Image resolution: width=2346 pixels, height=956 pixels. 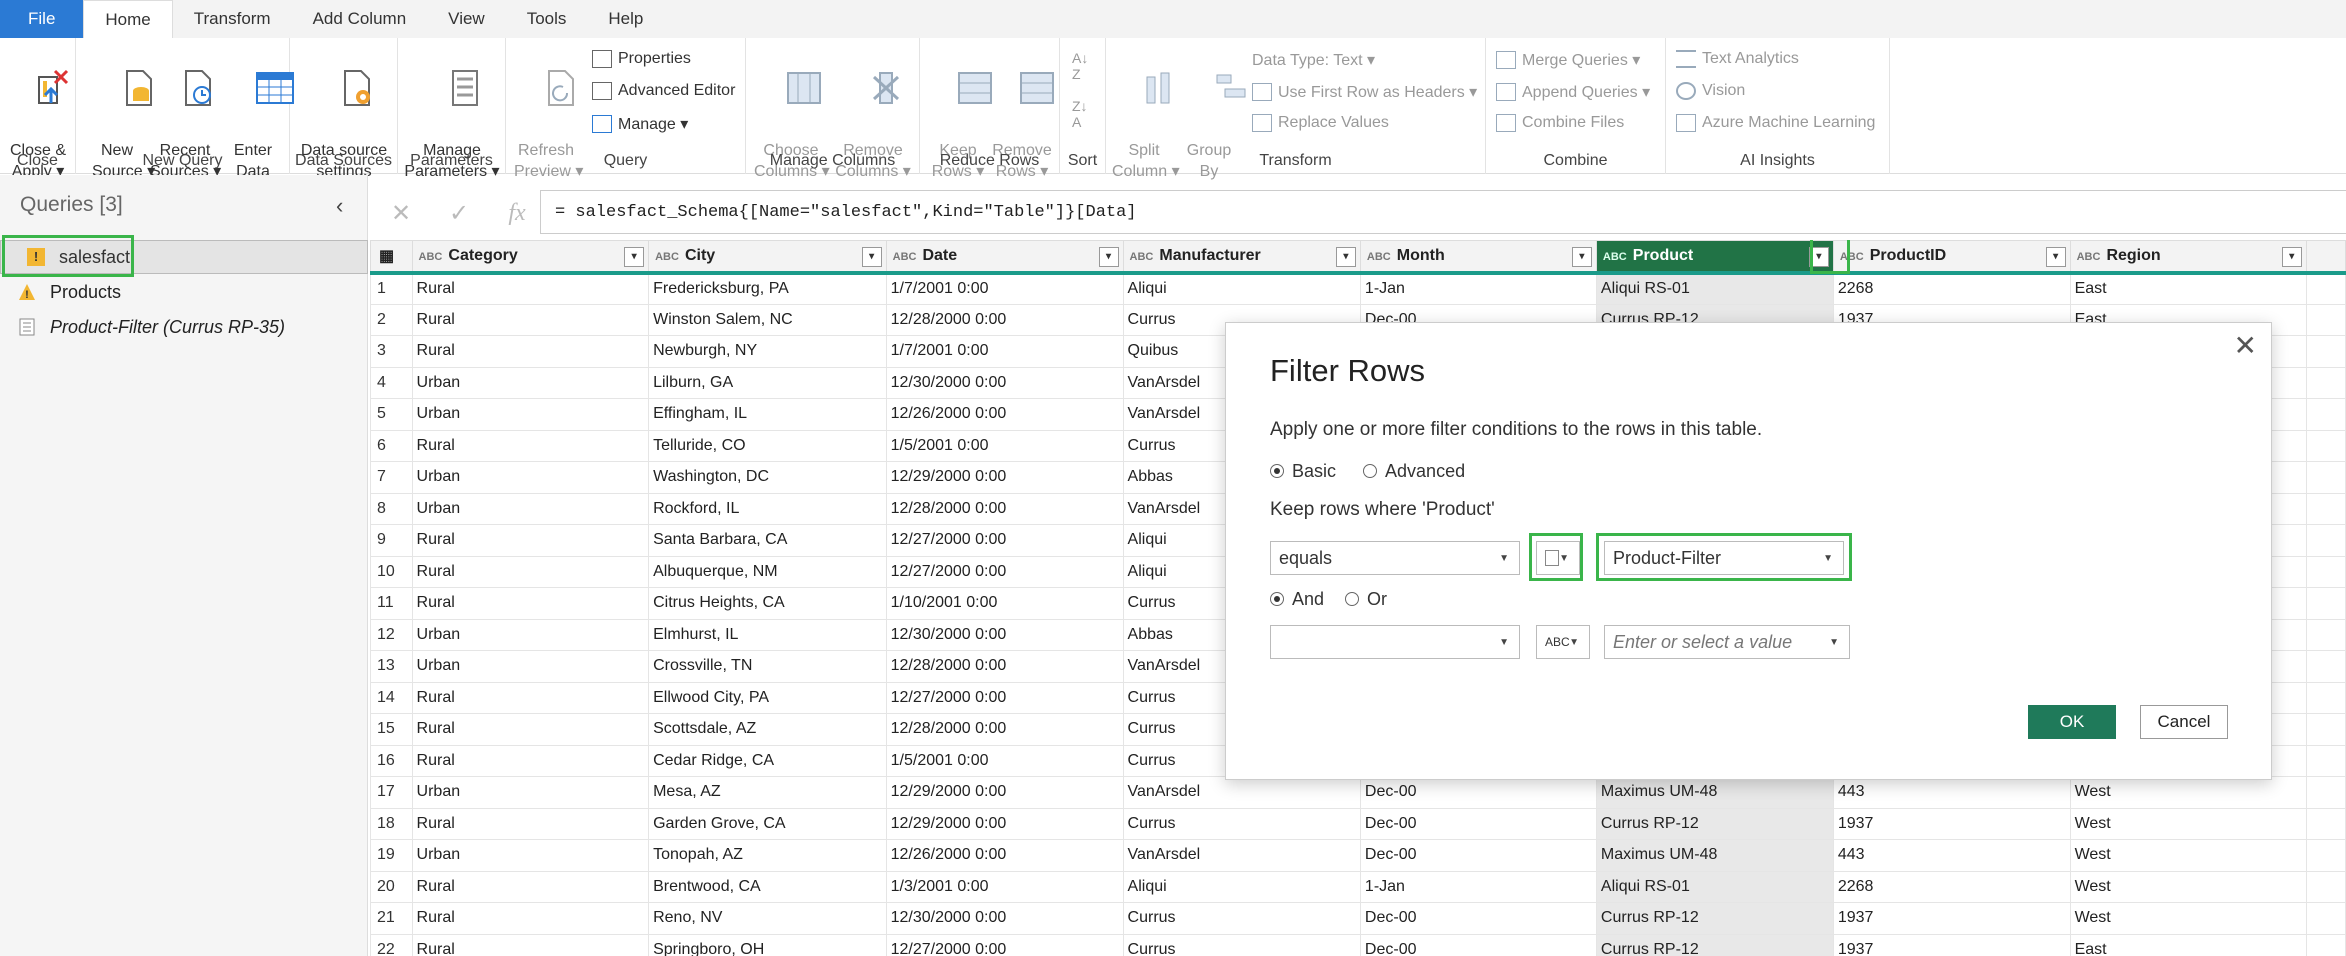 What do you see at coordinates (767, 445) in the screenshot?
I see `table-cell: Telluride, CO` at bounding box center [767, 445].